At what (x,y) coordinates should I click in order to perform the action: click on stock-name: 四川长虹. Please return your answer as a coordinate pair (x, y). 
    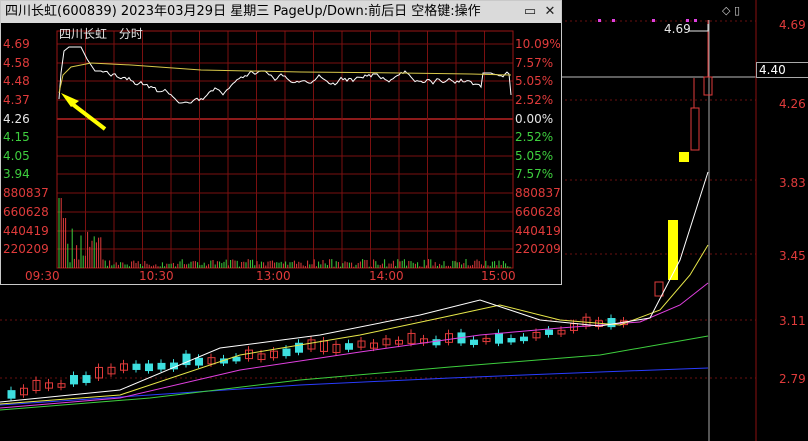
    Looking at the image, I should click on (83, 34).